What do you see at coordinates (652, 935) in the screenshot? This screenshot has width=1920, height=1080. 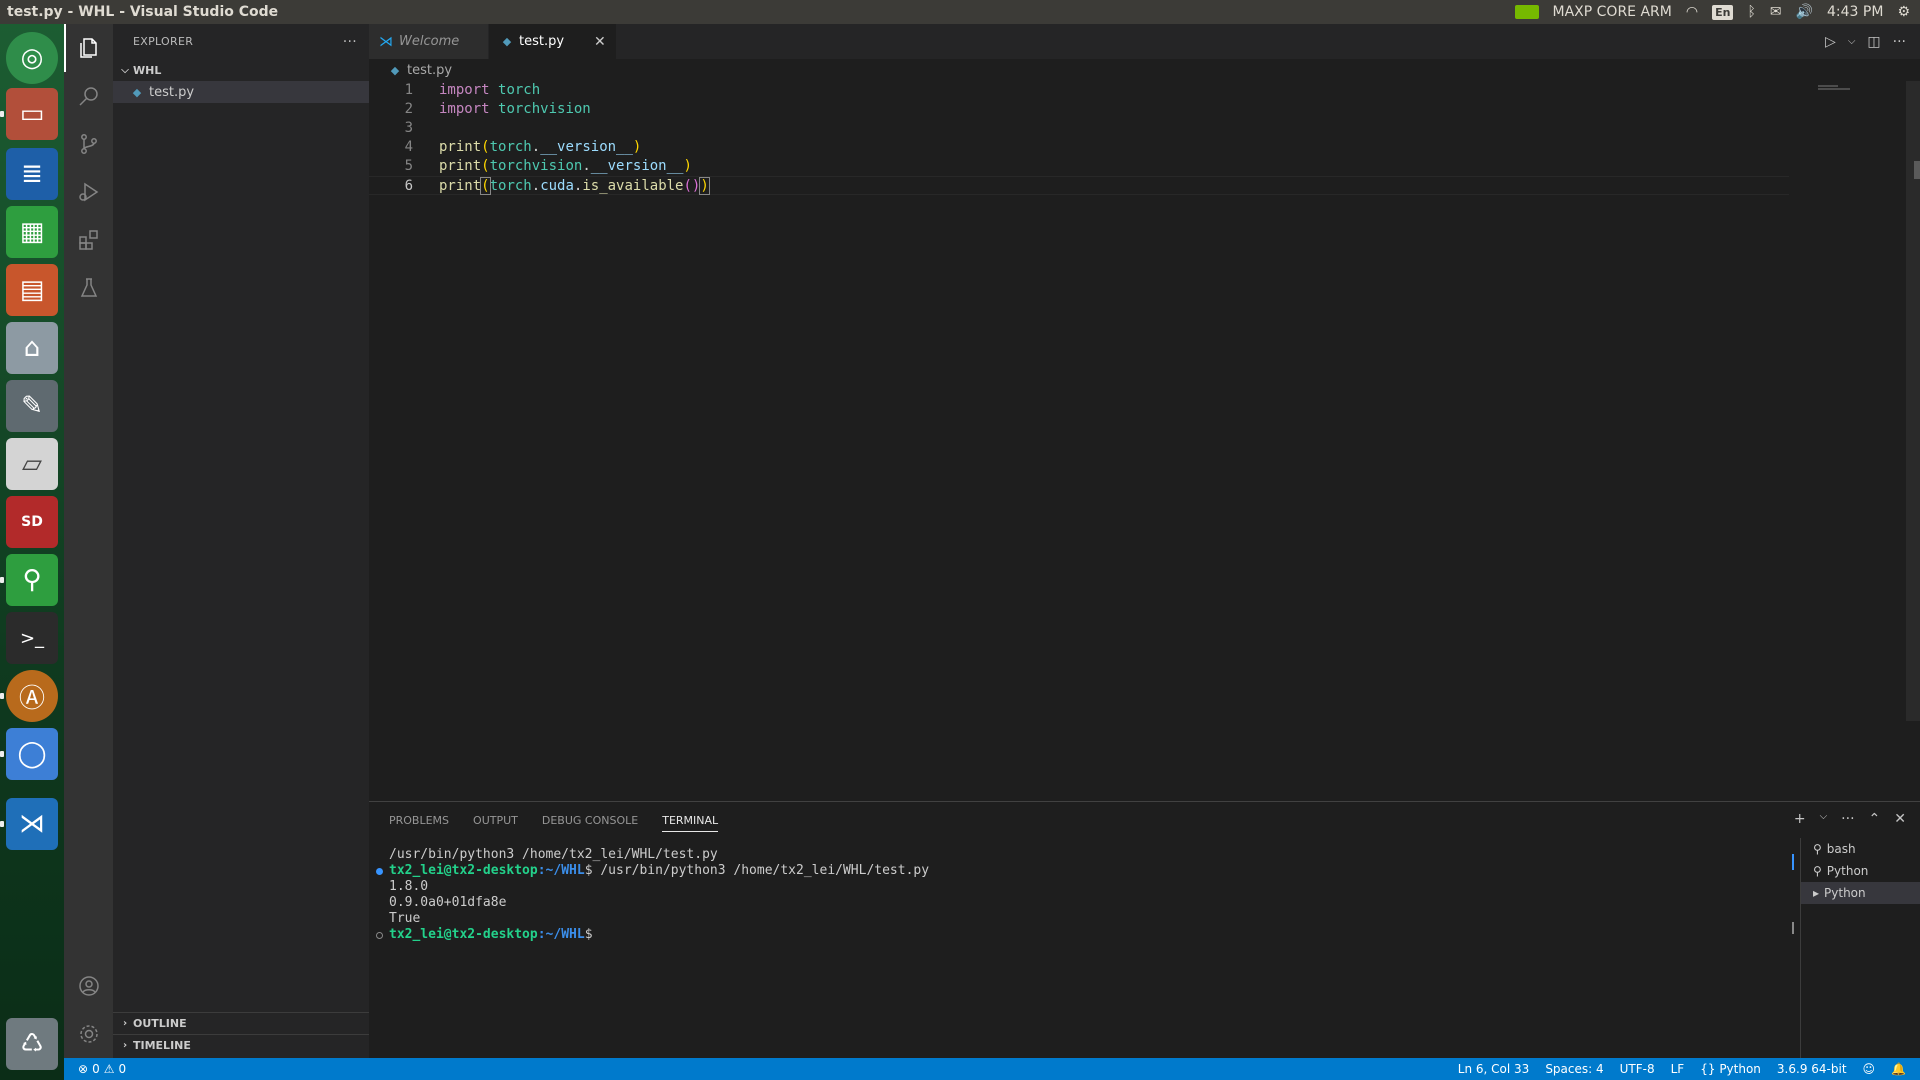 I see `terminal-line: tx2_lei@tx2-desktop:~/WHL$` at bounding box center [652, 935].